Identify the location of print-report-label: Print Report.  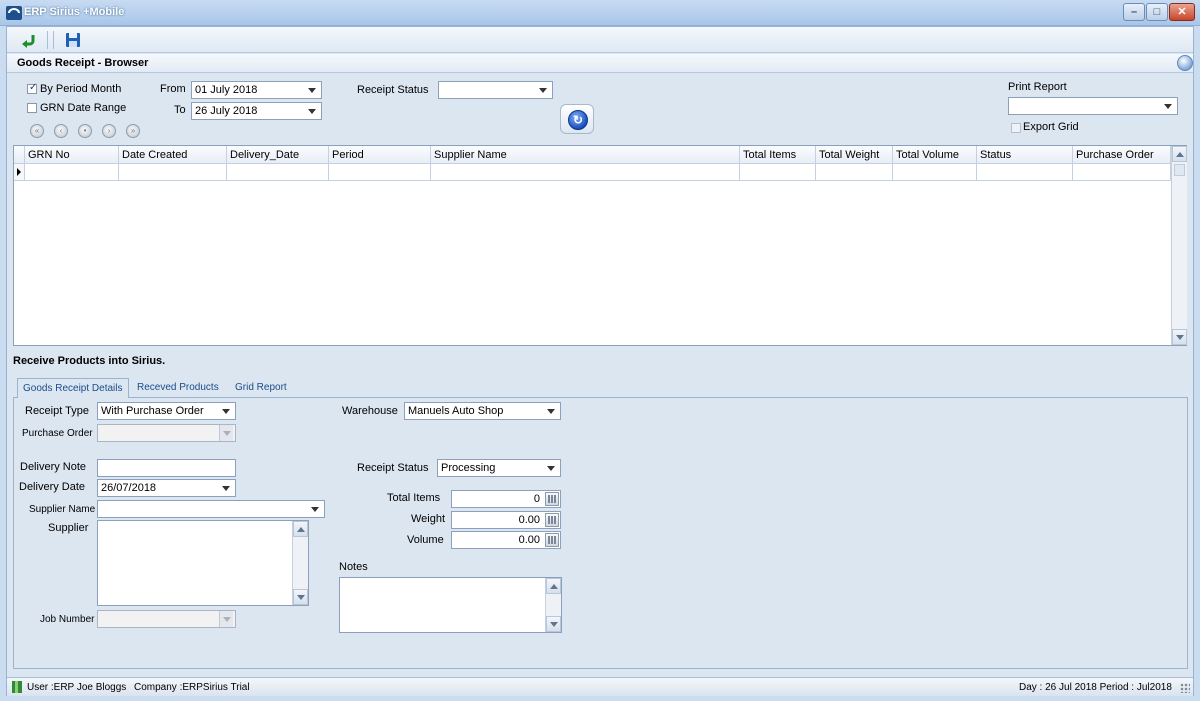
(1037, 87).